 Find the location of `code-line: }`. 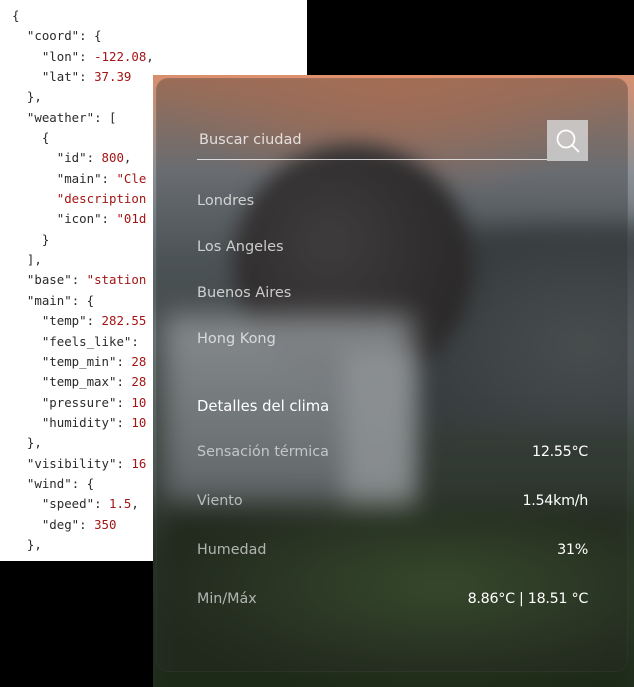

code-line: } is located at coordinates (31, 239).